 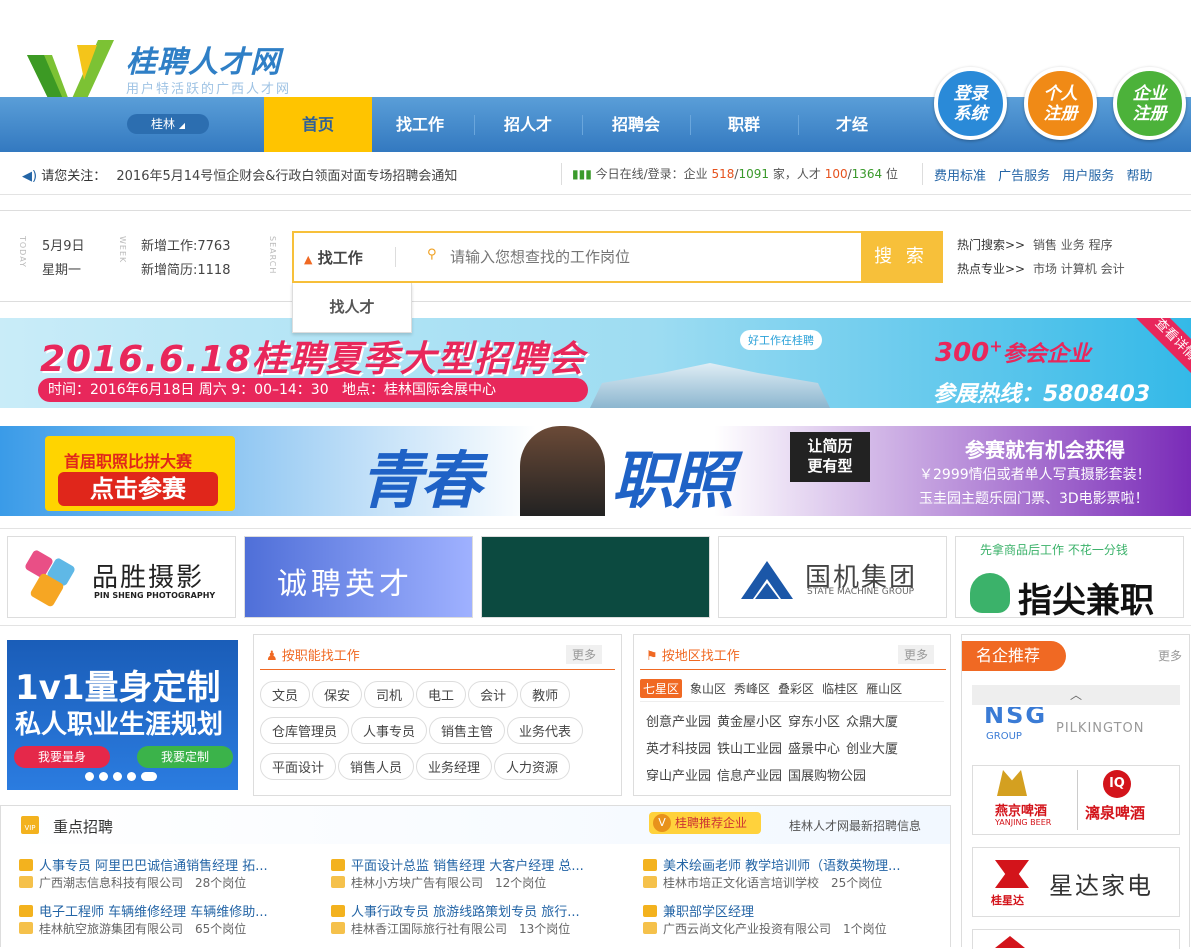 What do you see at coordinates (749, 774) in the screenshot?
I see `place-link: 信息产业园` at bounding box center [749, 774].